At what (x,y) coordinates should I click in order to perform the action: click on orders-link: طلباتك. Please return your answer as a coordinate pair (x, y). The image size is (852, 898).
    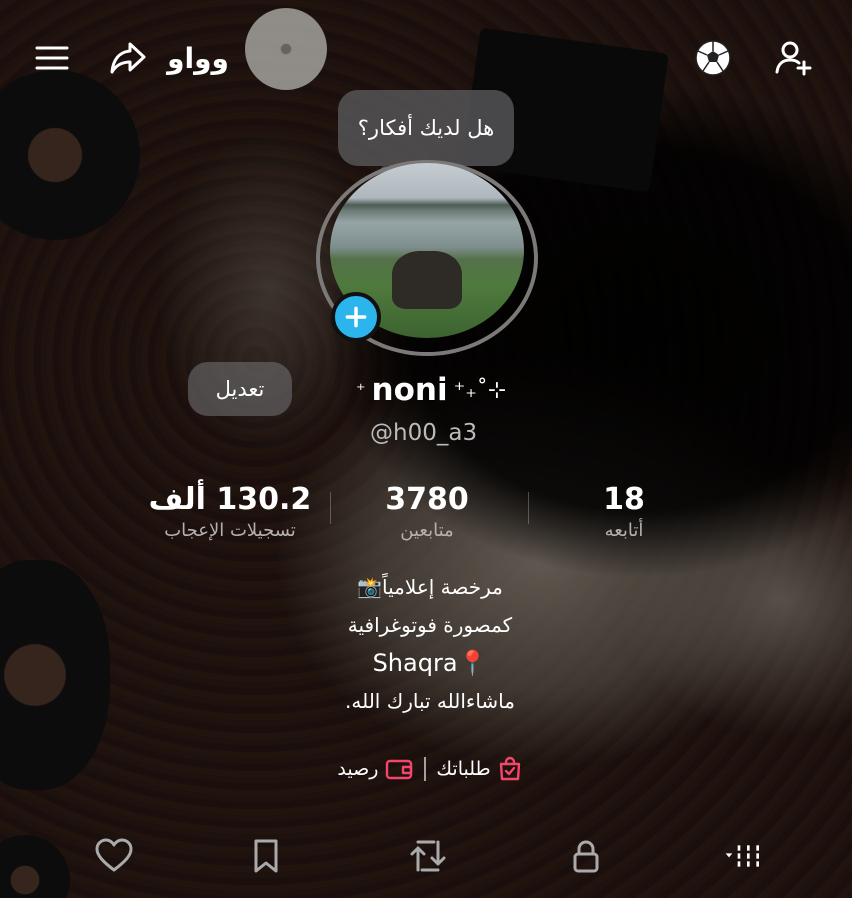
    Looking at the image, I should click on (479, 769).